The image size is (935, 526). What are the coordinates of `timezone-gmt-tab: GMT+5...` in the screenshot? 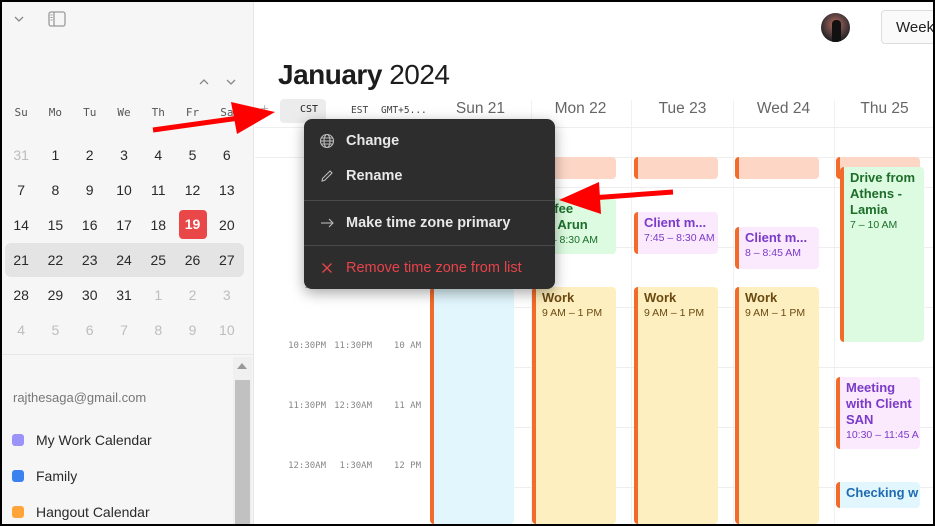 It's located at (404, 110).